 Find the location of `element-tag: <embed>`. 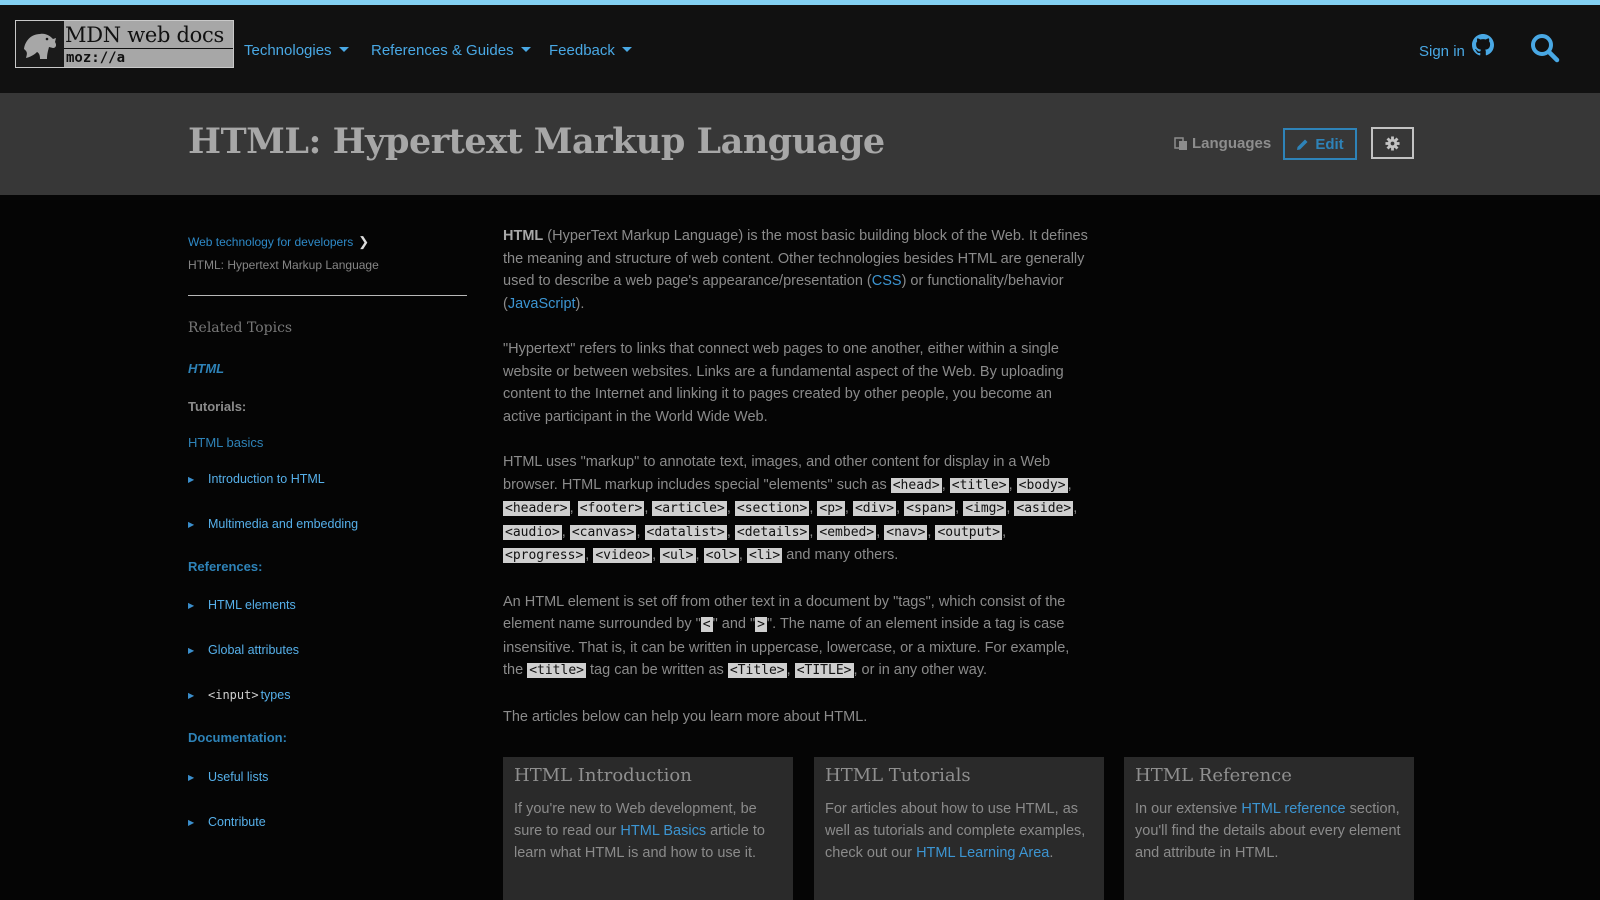

element-tag: <embed> is located at coordinates (847, 532).